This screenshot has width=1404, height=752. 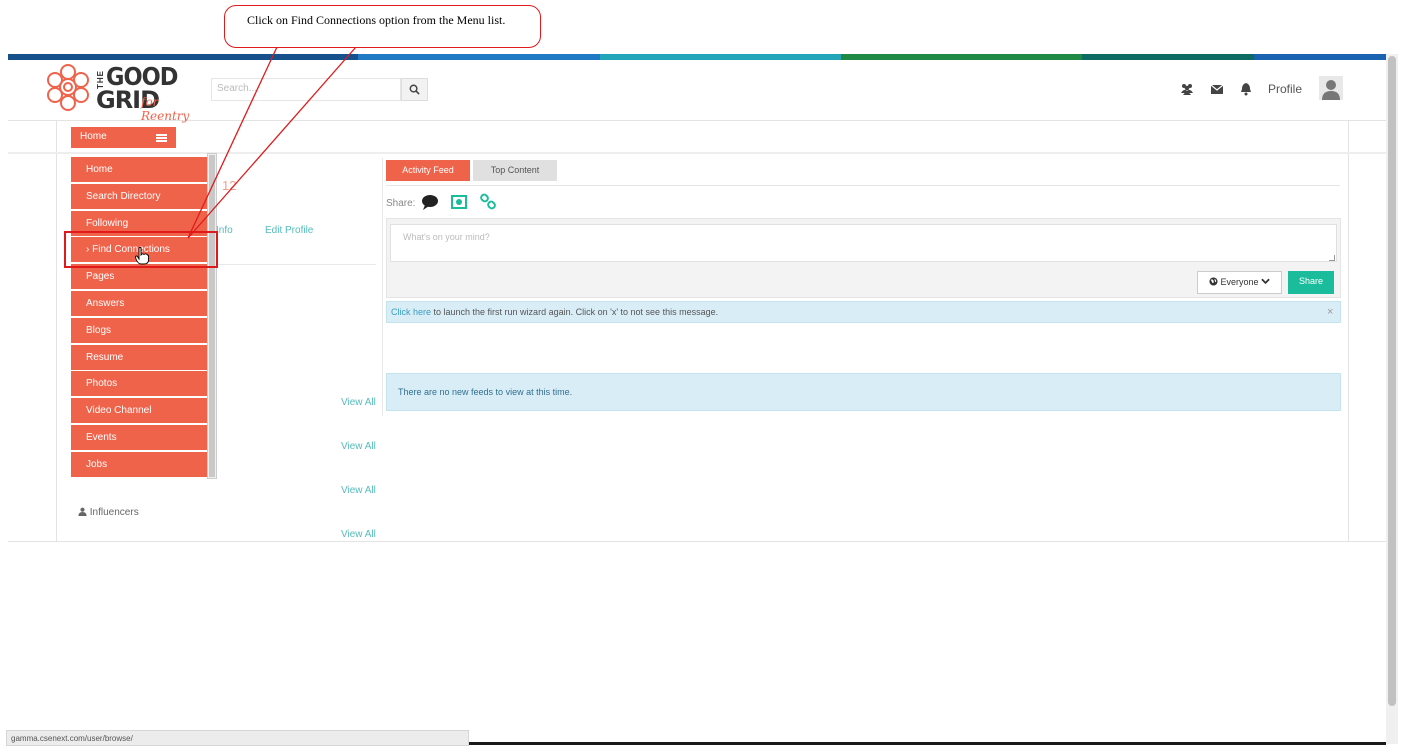 What do you see at coordinates (515, 170) in the screenshot?
I see `tab-top-content: Top Content` at bounding box center [515, 170].